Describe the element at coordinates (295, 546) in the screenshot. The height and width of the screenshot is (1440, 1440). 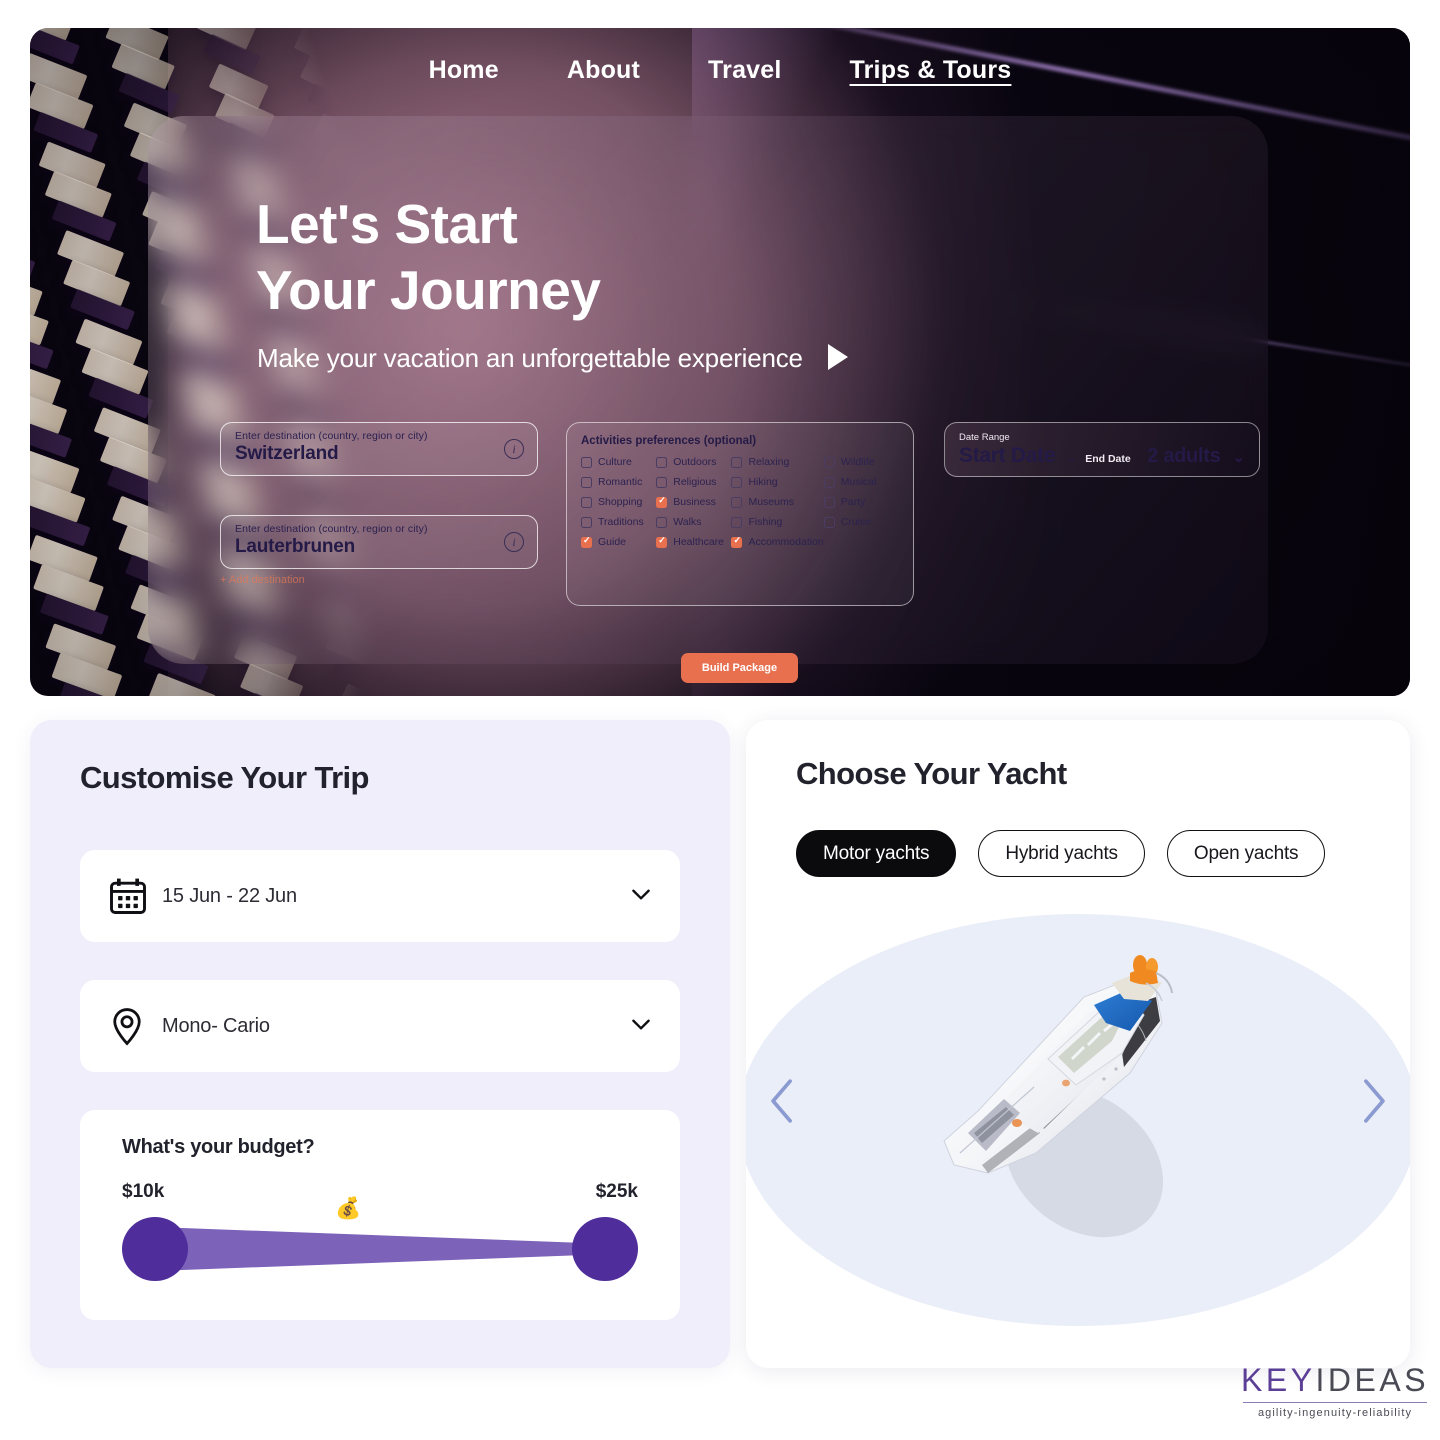
I see `destination-value-2: Lauterbrunen` at that location.